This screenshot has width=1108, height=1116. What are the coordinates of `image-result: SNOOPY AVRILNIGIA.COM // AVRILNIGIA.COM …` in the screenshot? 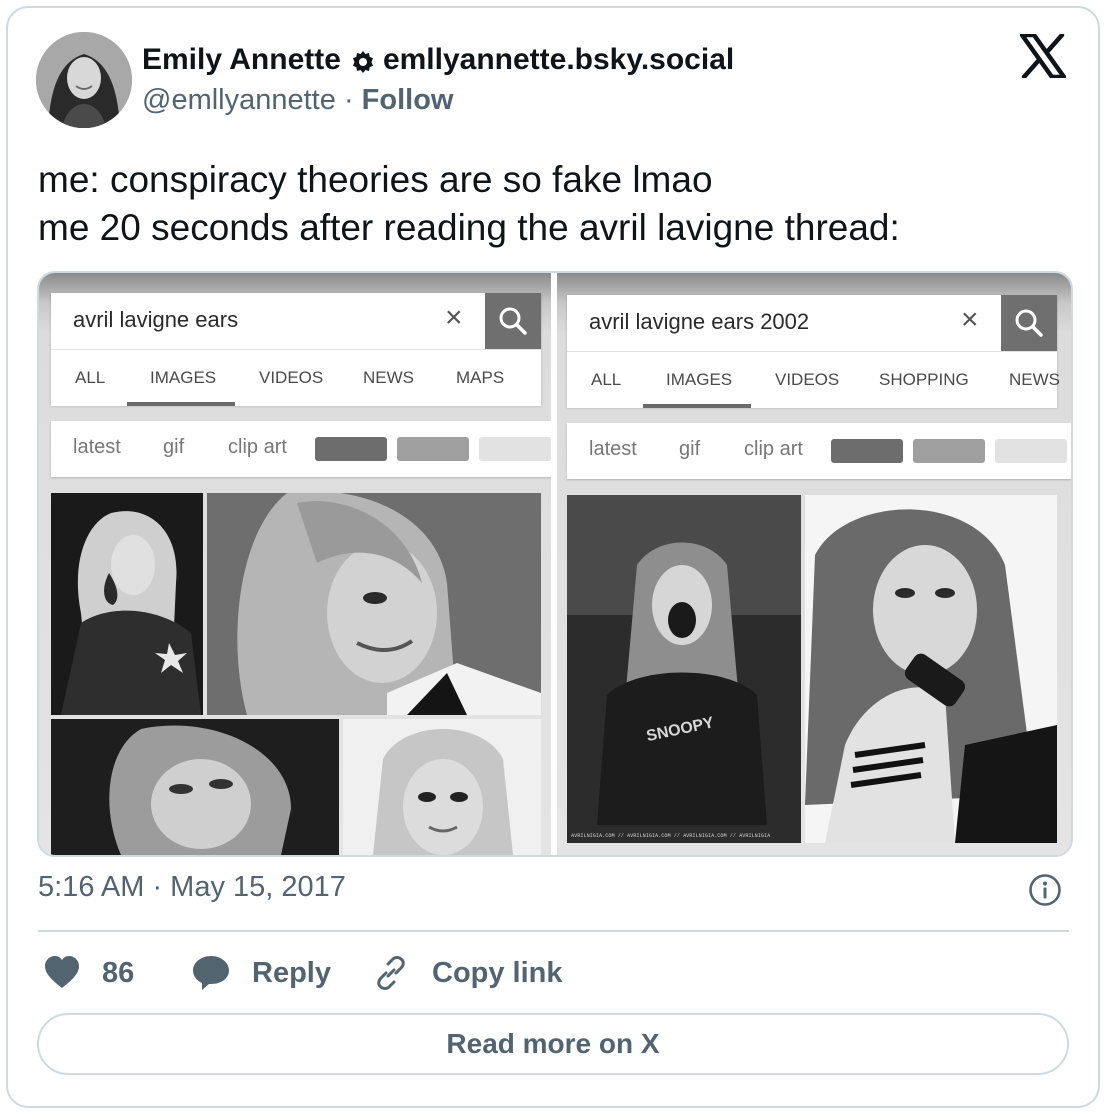 It's located at (684, 669).